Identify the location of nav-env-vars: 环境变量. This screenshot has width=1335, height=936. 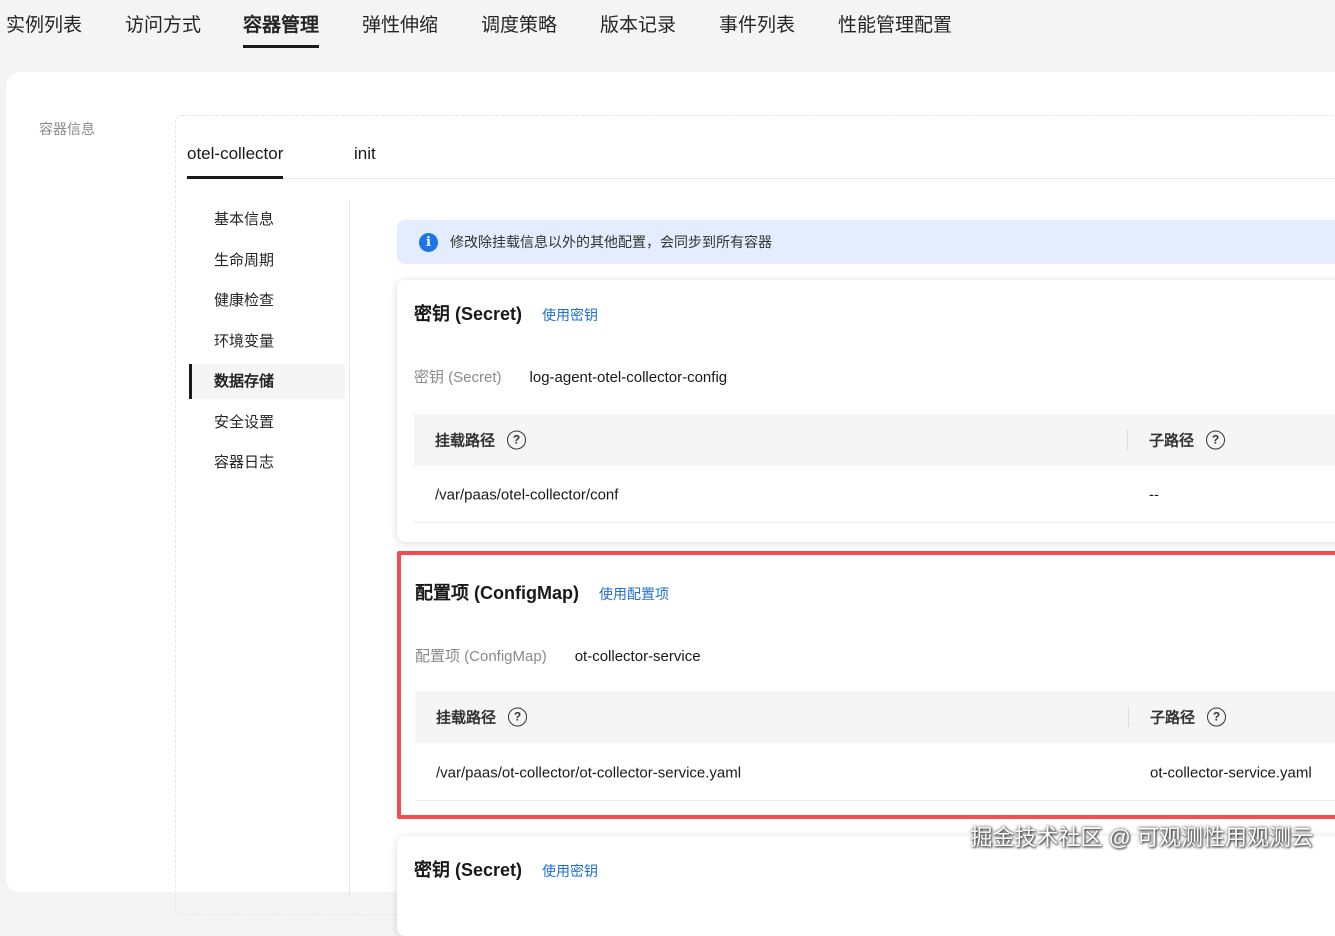
(267, 341).